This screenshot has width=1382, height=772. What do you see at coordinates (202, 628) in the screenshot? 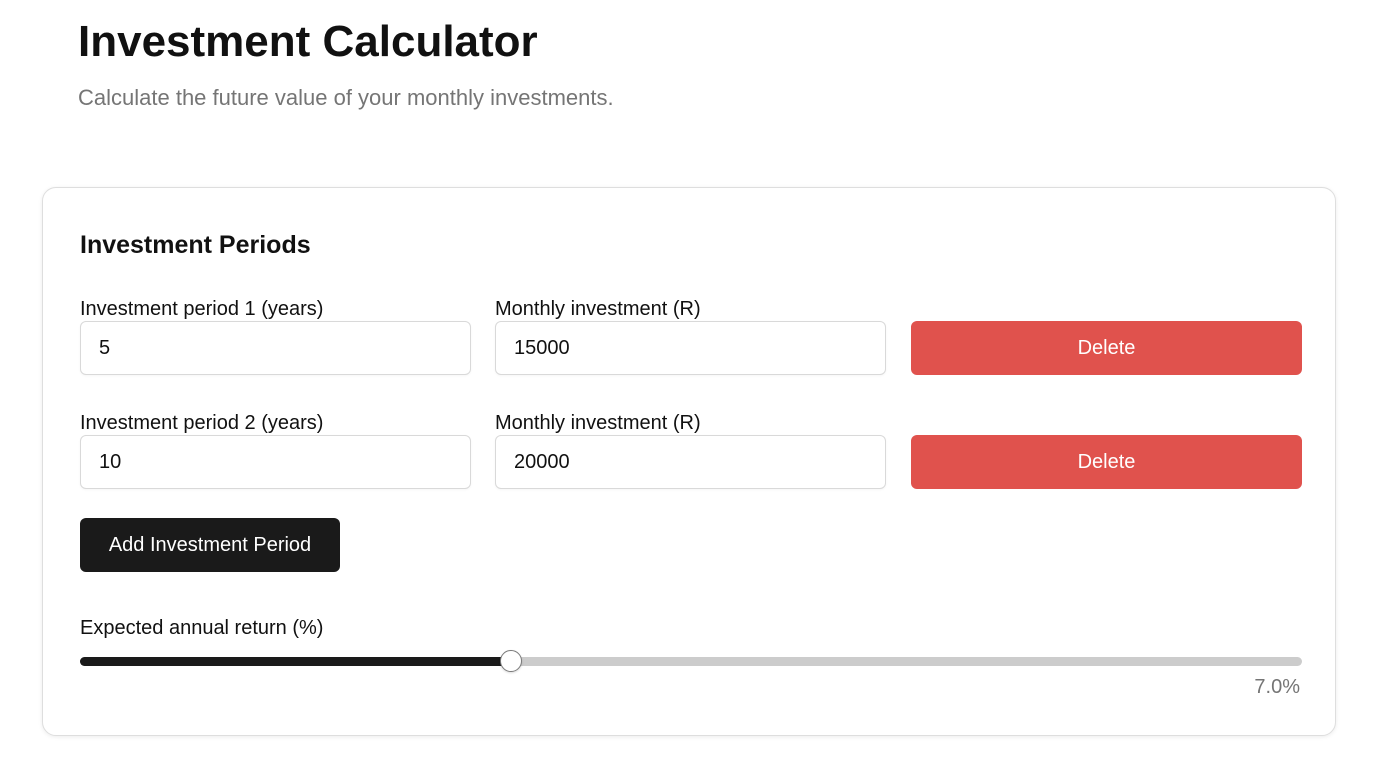
I see `annual-return-label: Expected annual return (%)` at bounding box center [202, 628].